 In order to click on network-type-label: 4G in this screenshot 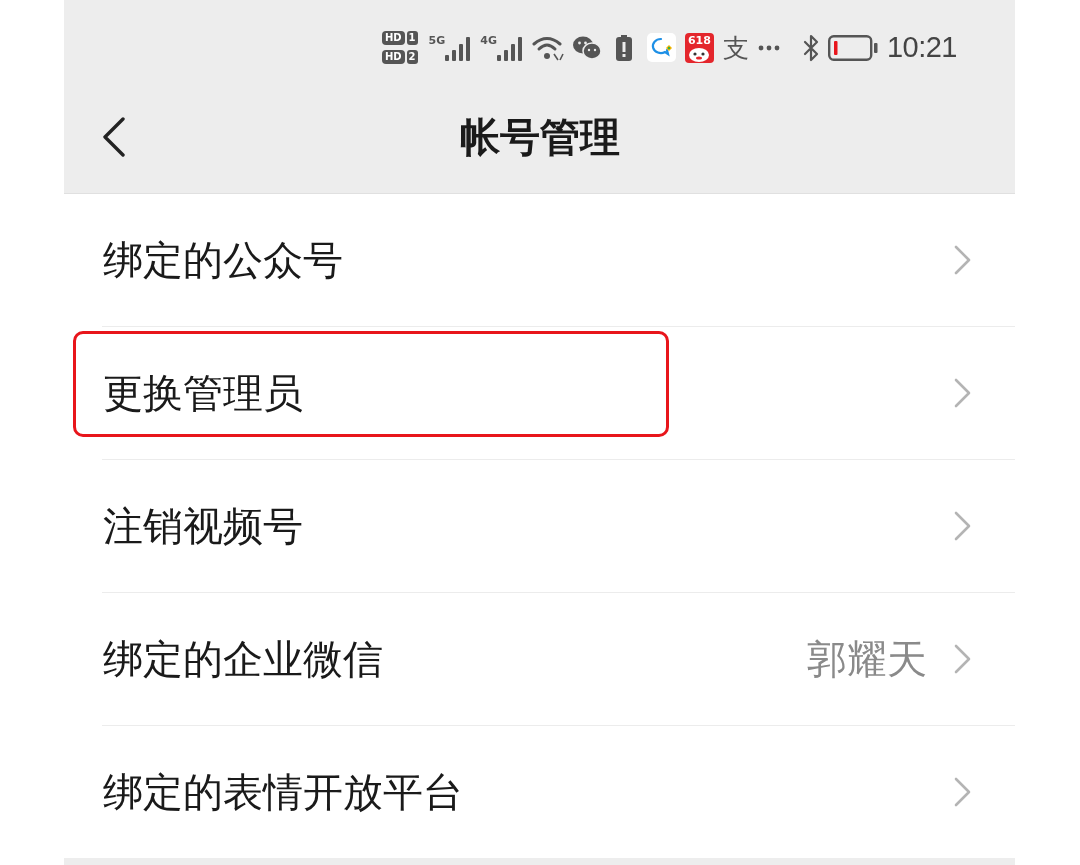, I will do `click(488, 40)`.